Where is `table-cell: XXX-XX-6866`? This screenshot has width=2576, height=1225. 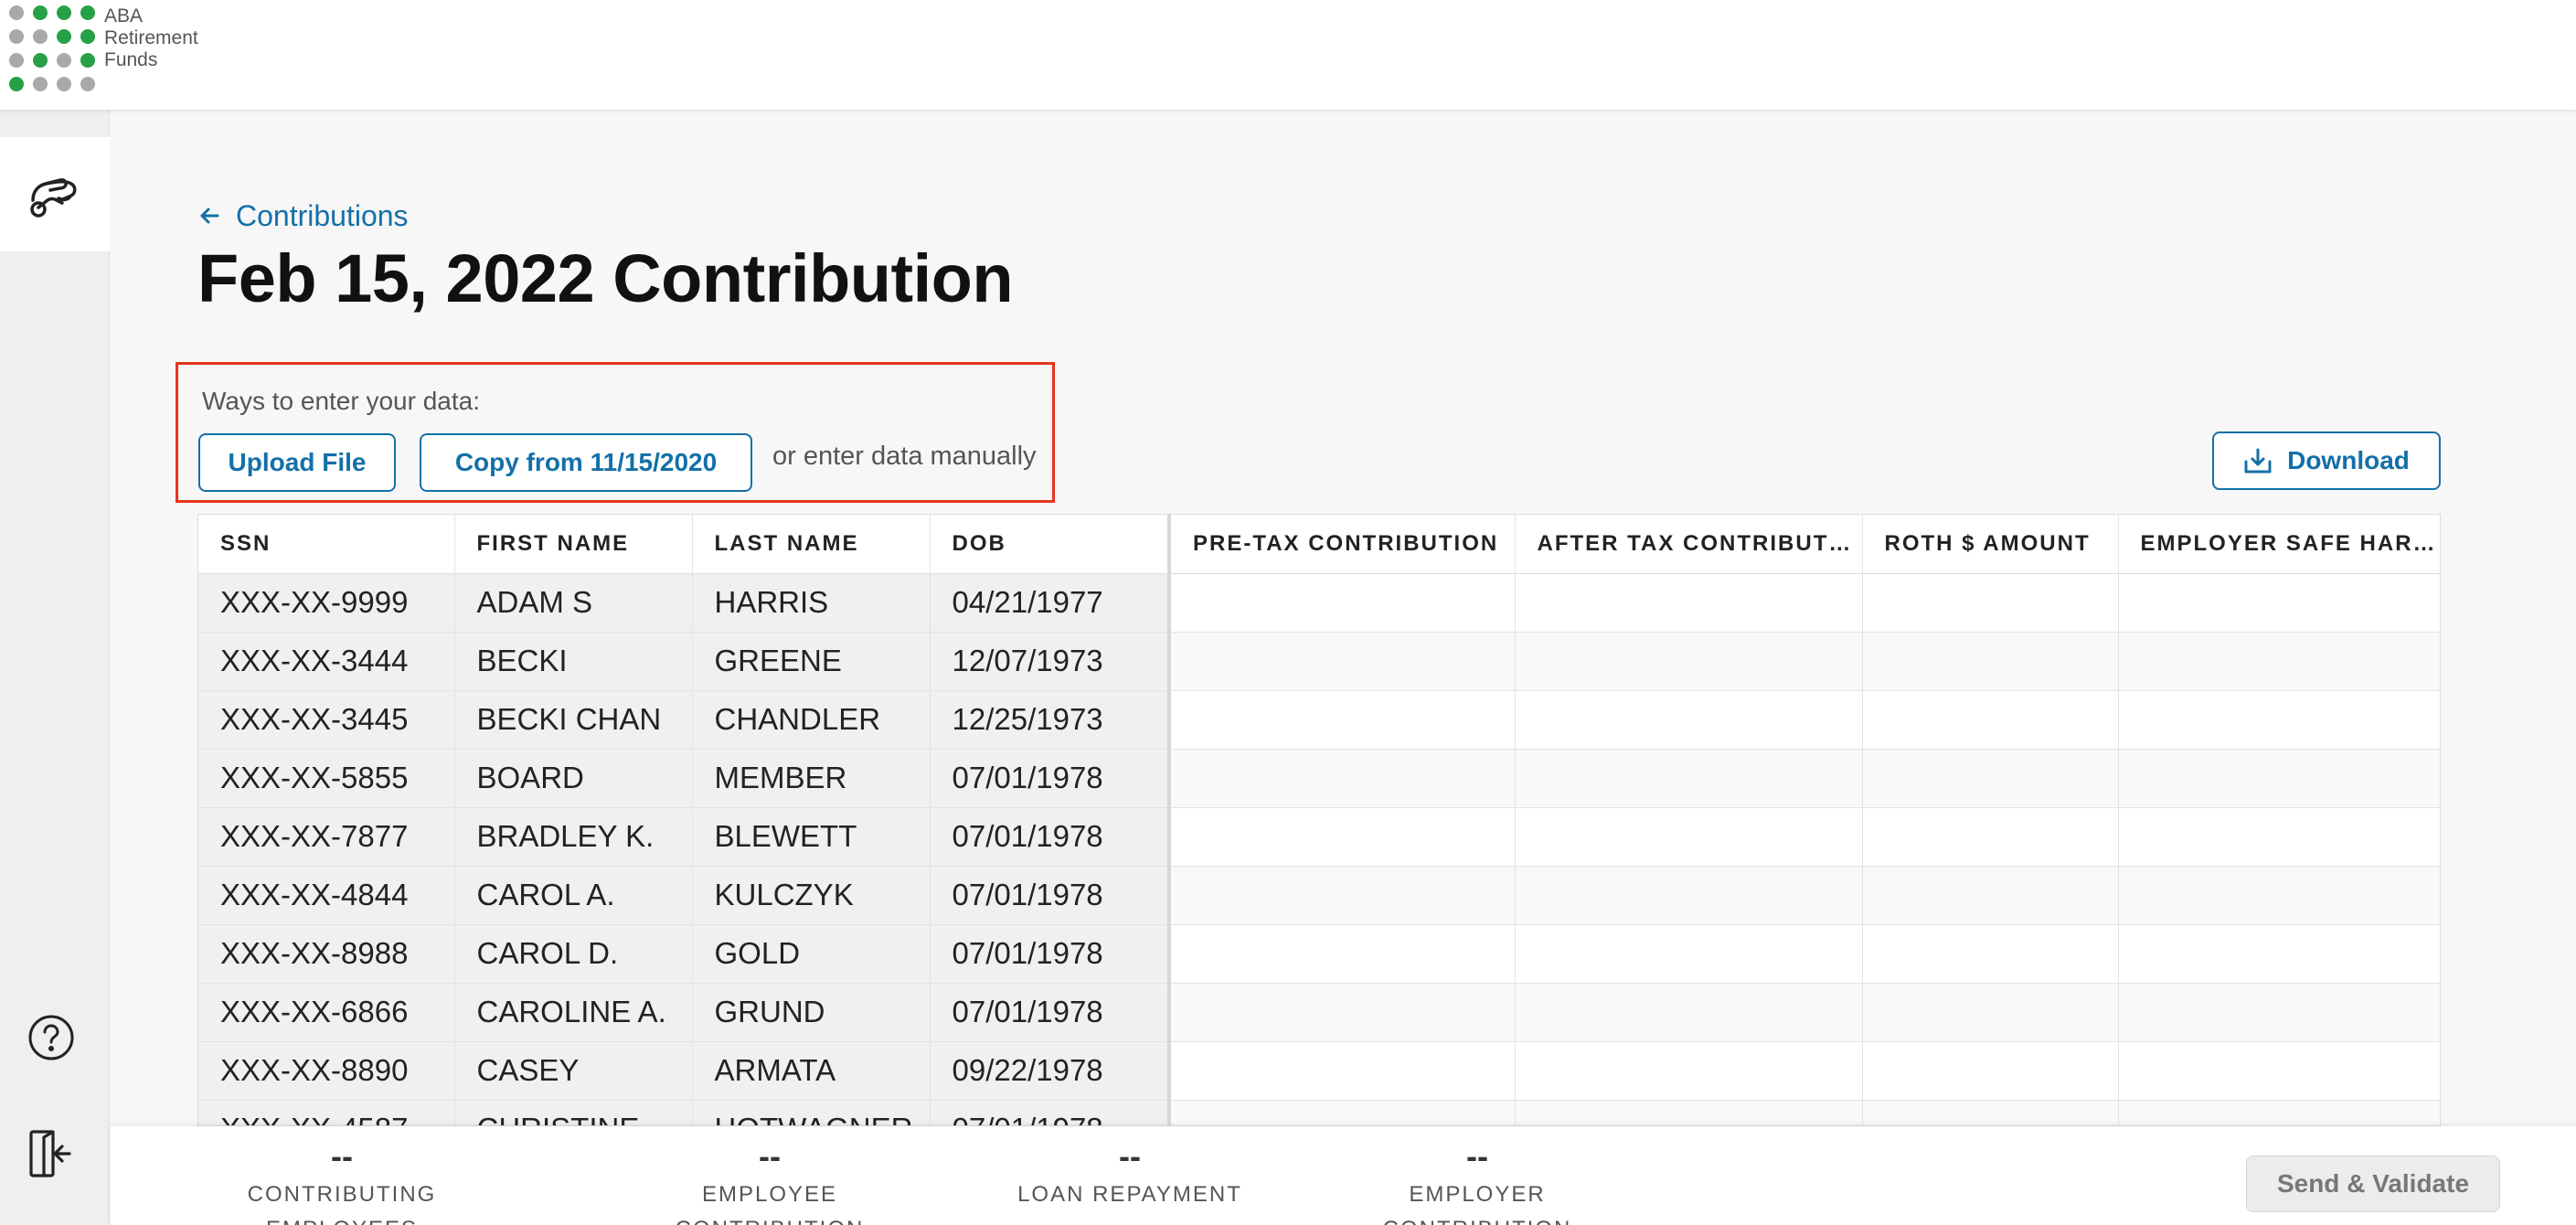
table-cell: XXX-XX-6866 is located at coordinates (326, 1013).